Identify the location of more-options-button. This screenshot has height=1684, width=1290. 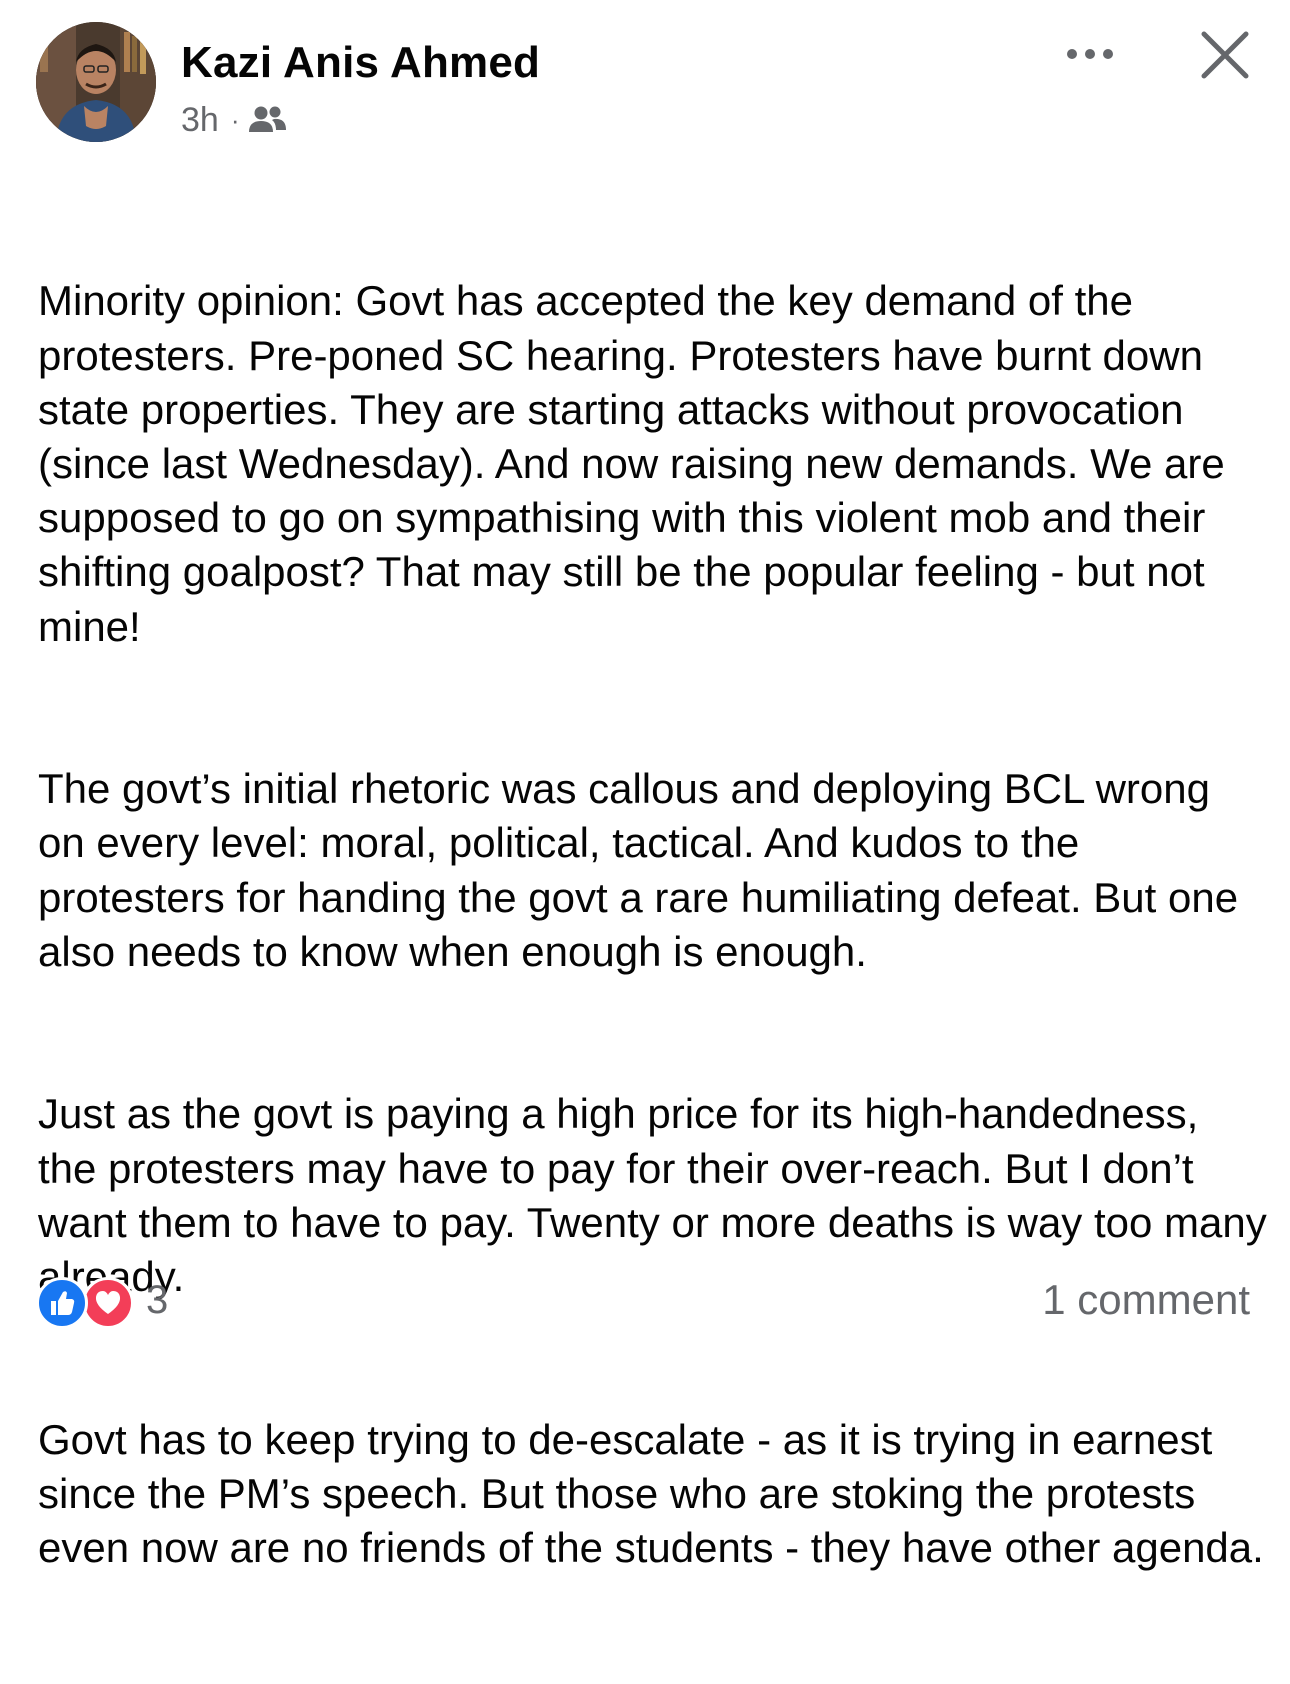
(1092, 54).